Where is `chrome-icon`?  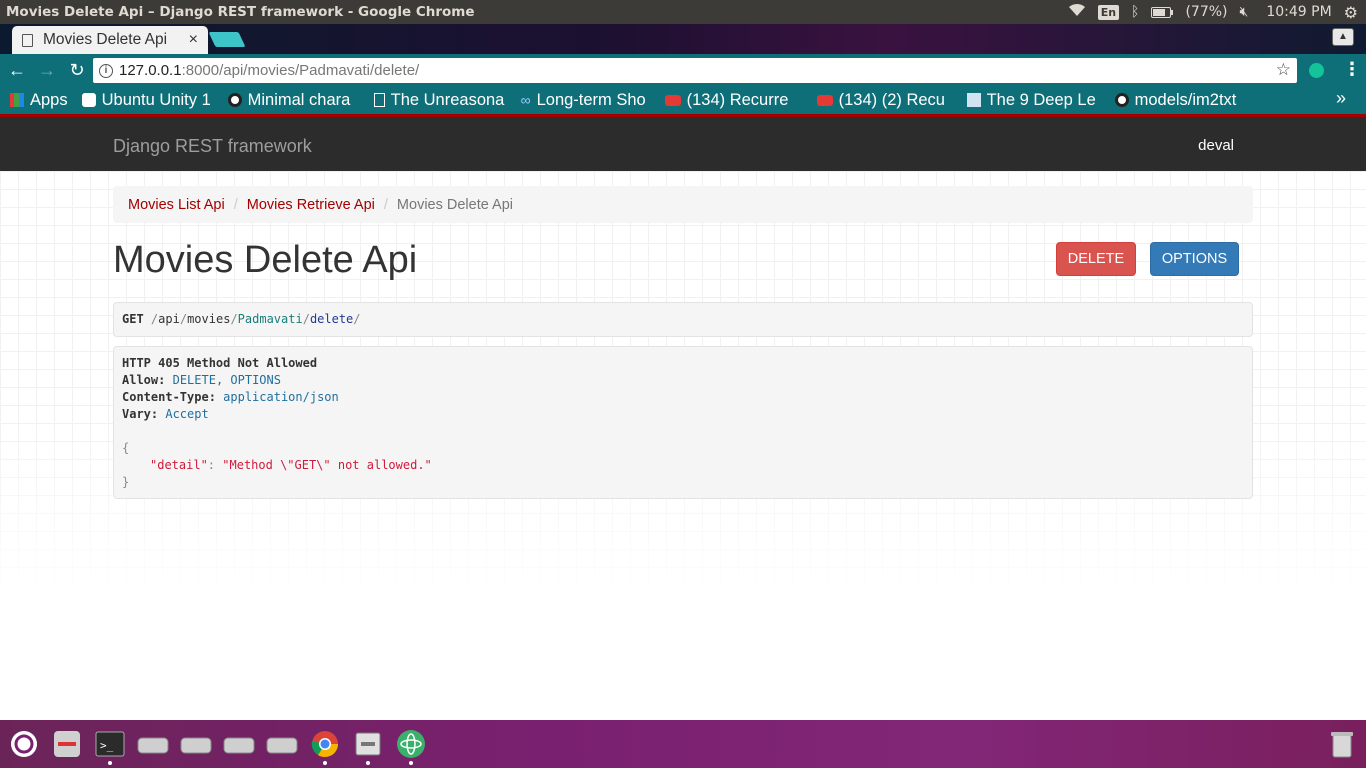
chrome-icon is located at coordinates (325, 746).